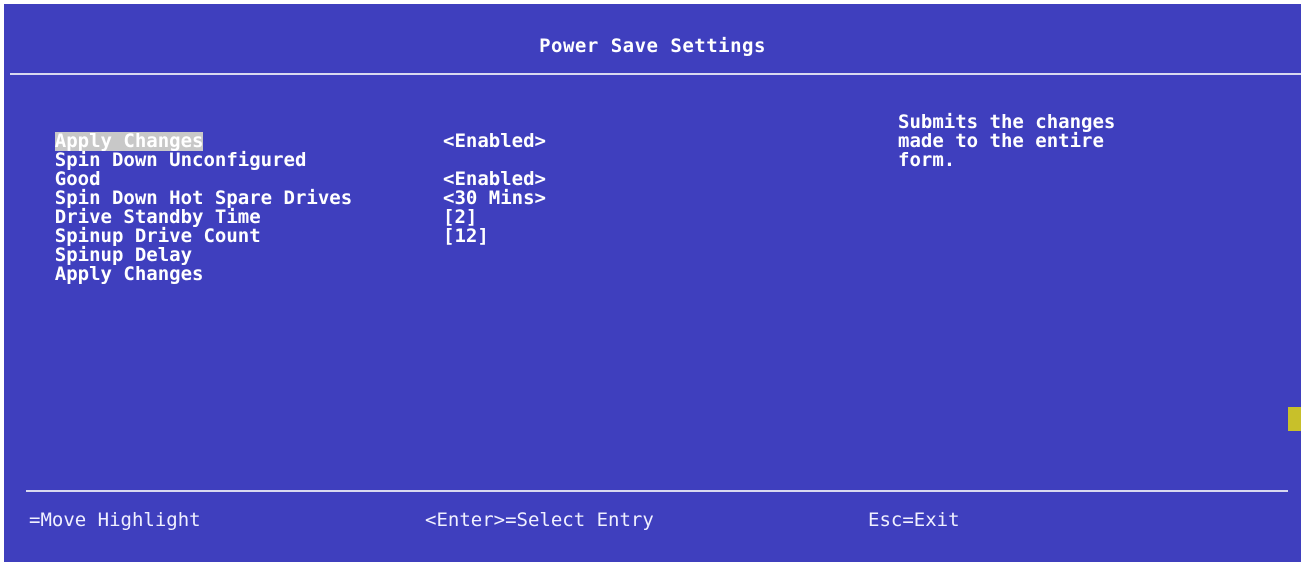 This screenshot has height=566, width=1301. What do you see at coordinates (129, 274) in the screenshot?
I see `menu-item-label: Apply Changes` at bounding box center [129, 274].